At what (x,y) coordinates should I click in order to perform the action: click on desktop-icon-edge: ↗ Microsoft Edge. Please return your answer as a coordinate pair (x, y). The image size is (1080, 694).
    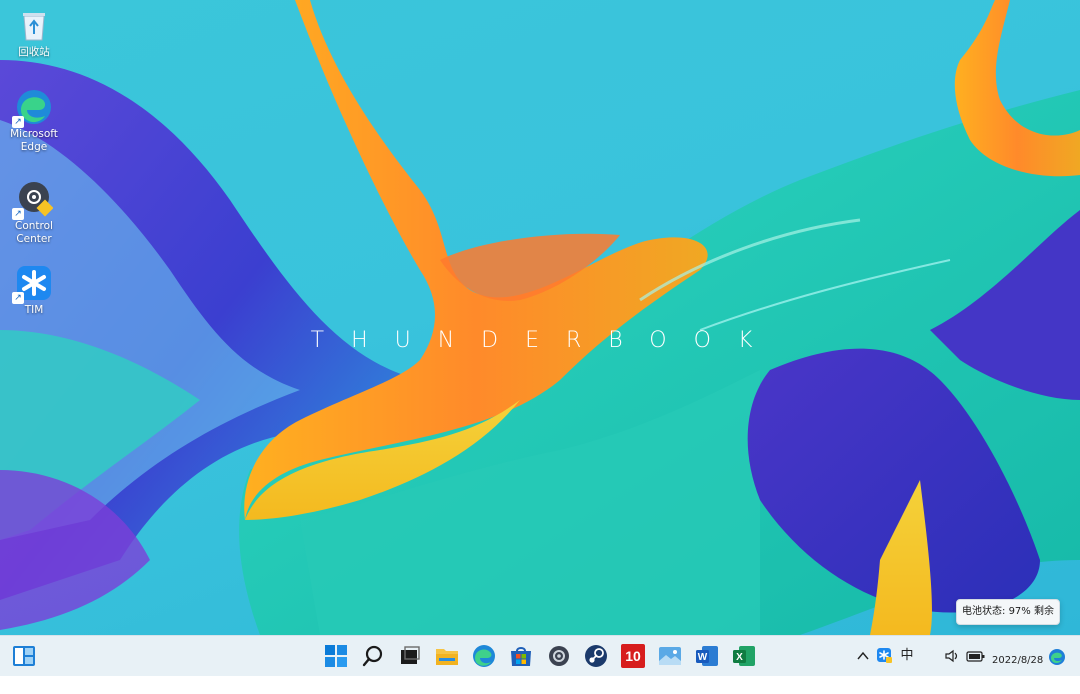
    Looking at the image, I should click on (34, 121).